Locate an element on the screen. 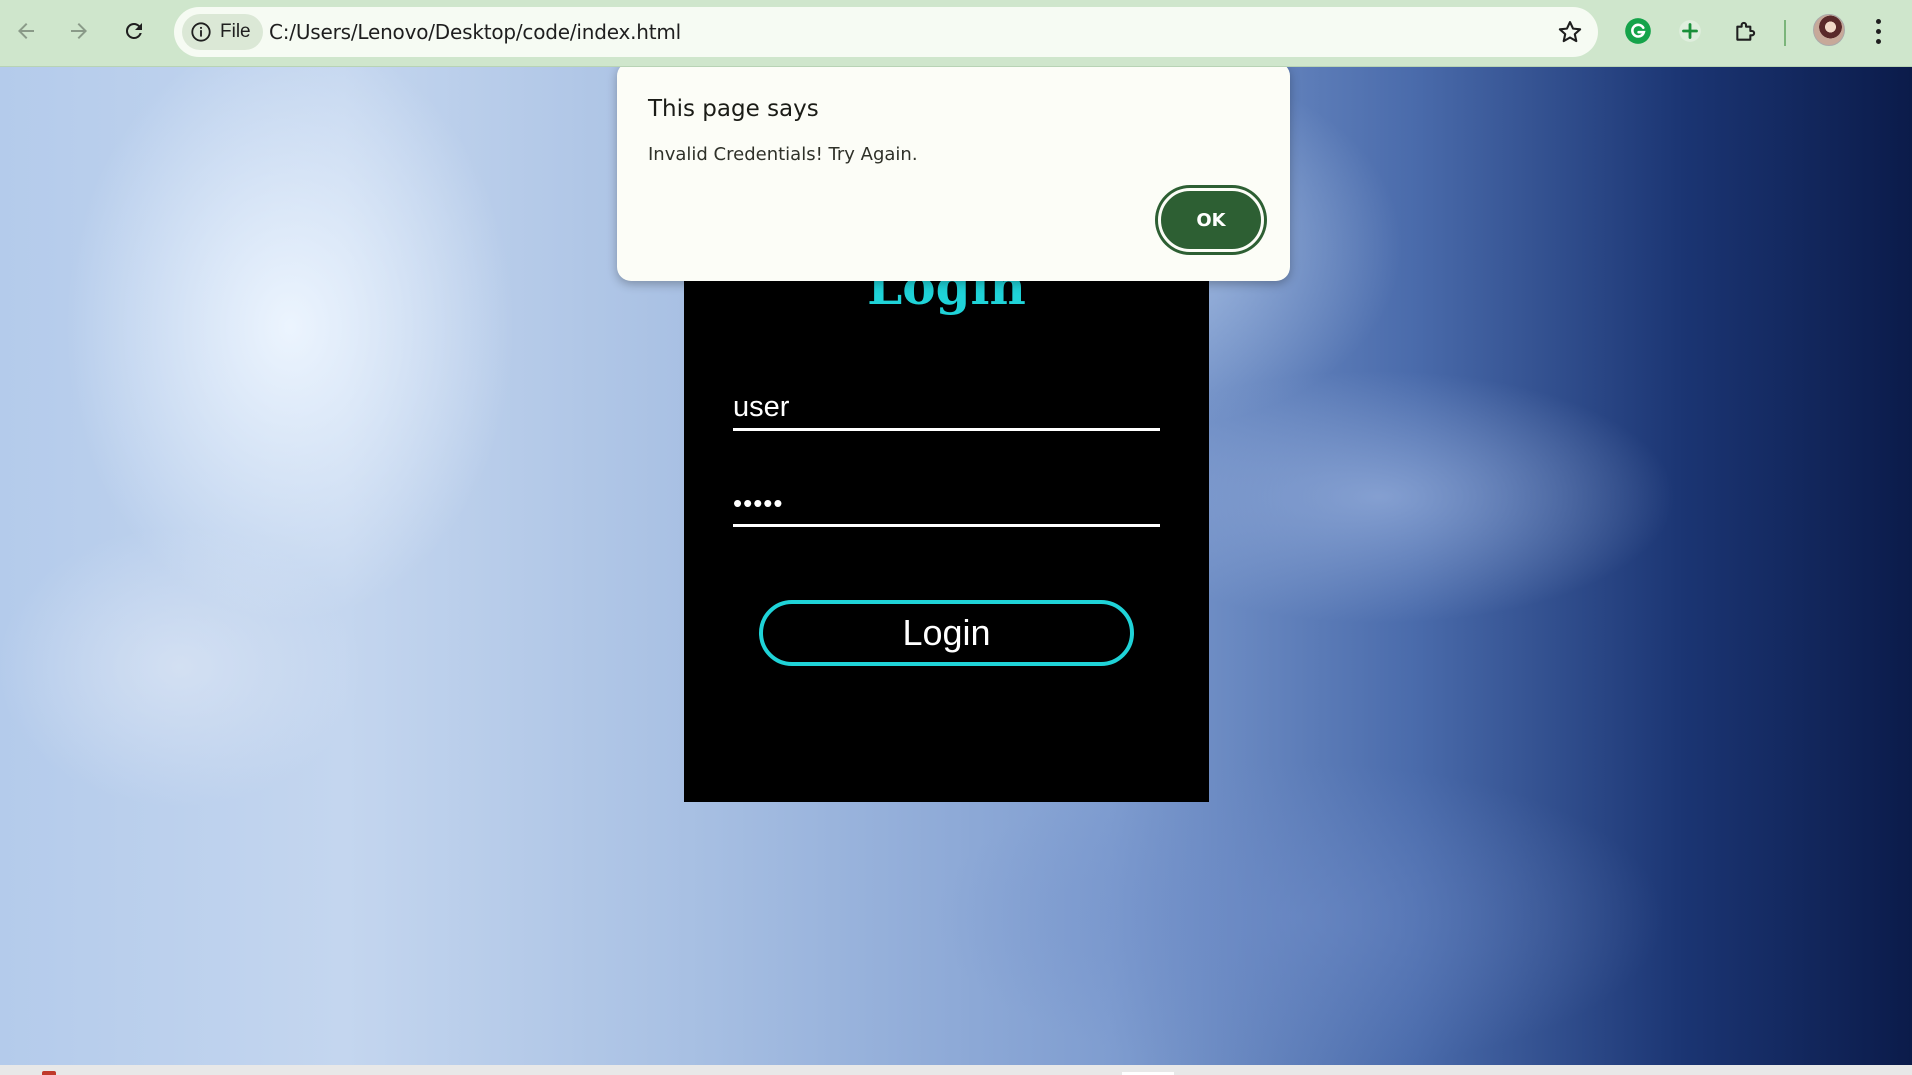 This screenshot has width=1912, height=1075. toolbar-divider is located at coordinates (1785, 33).